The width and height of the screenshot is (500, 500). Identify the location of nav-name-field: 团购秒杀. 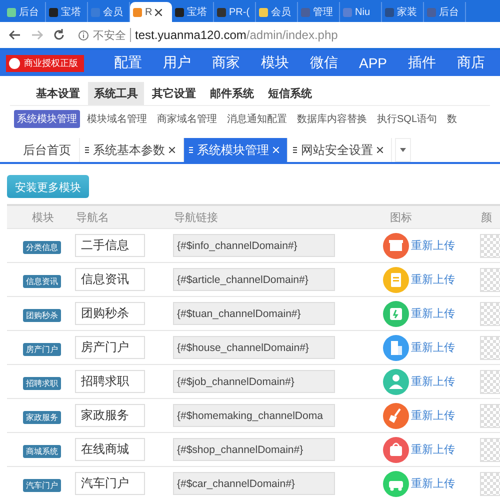
(110, 313).